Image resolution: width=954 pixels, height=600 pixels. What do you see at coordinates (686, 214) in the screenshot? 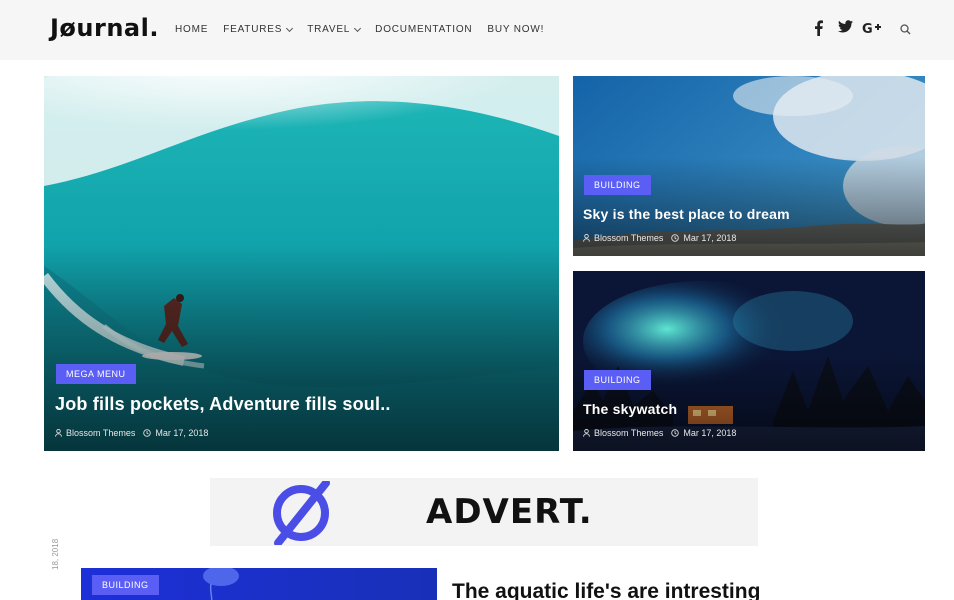
I see `post-title: Sky is the best place to dream` at bounding box center [686, 214].